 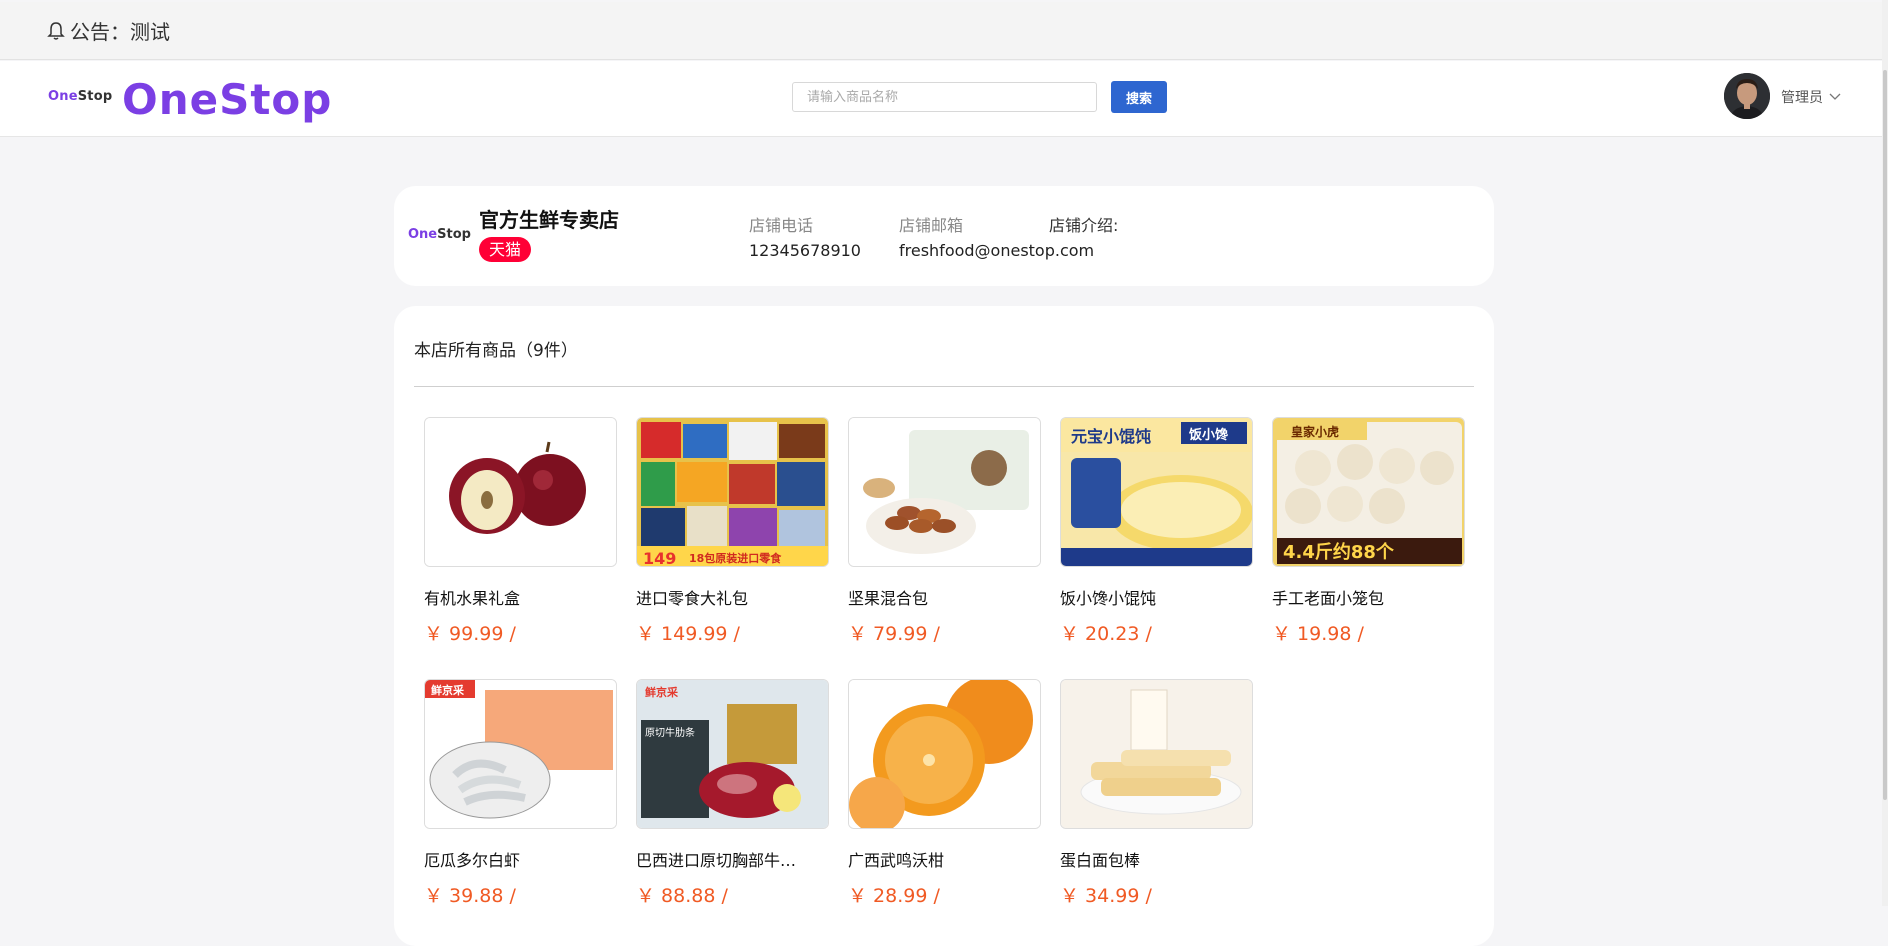 What do you see at coordinates (454, 234) in the screenshot?
I see `store-logo-part2: Stop` at bounding box center [454, 234].